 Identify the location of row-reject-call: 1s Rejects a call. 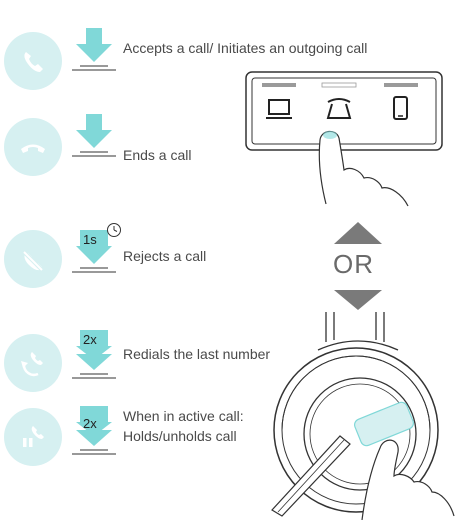
(150, 257).